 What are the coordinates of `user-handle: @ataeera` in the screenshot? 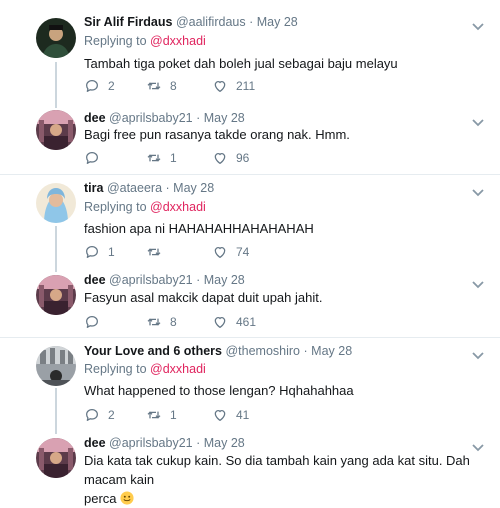 It's located at (134, 188).